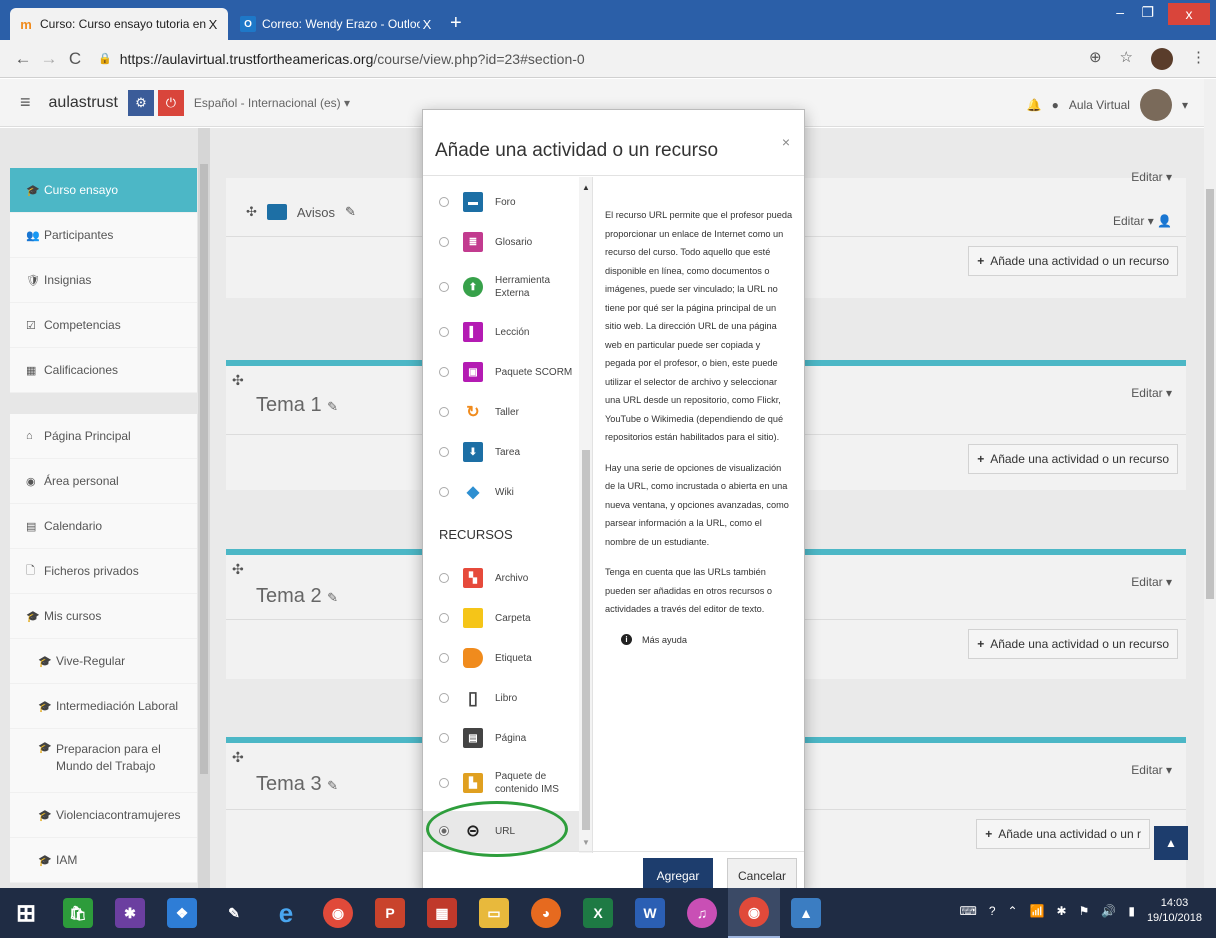 Image resolution: width=1216 pixels, height=938 pixels. I want to click on taskbar-calculator: ▦, so click(442, 913).